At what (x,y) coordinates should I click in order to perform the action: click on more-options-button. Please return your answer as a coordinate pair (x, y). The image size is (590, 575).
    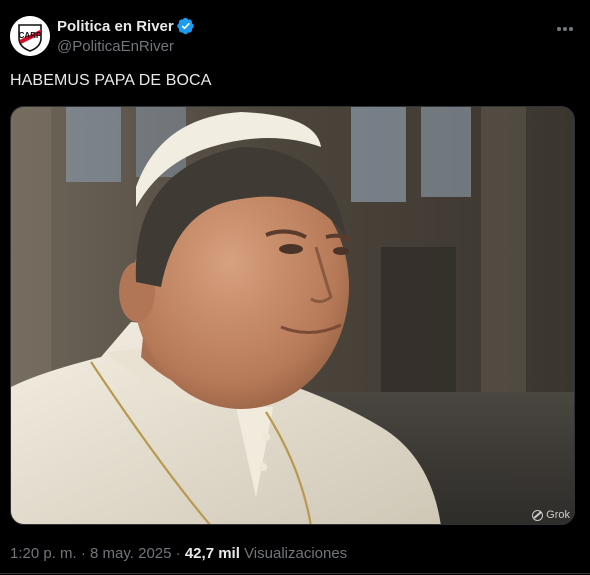
    Looking at the image, I should click on (565, 29).